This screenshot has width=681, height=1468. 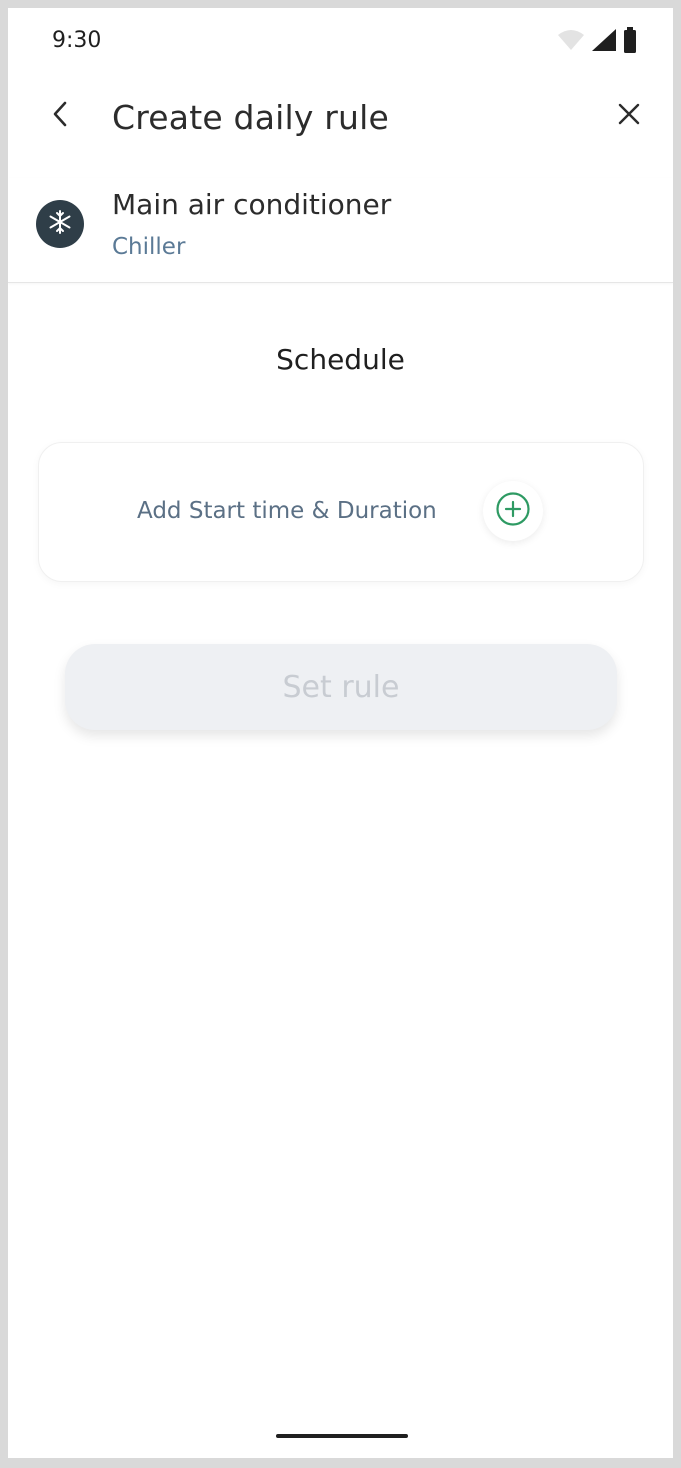 I want to click on battery-icon, so click(x=630, y=42).